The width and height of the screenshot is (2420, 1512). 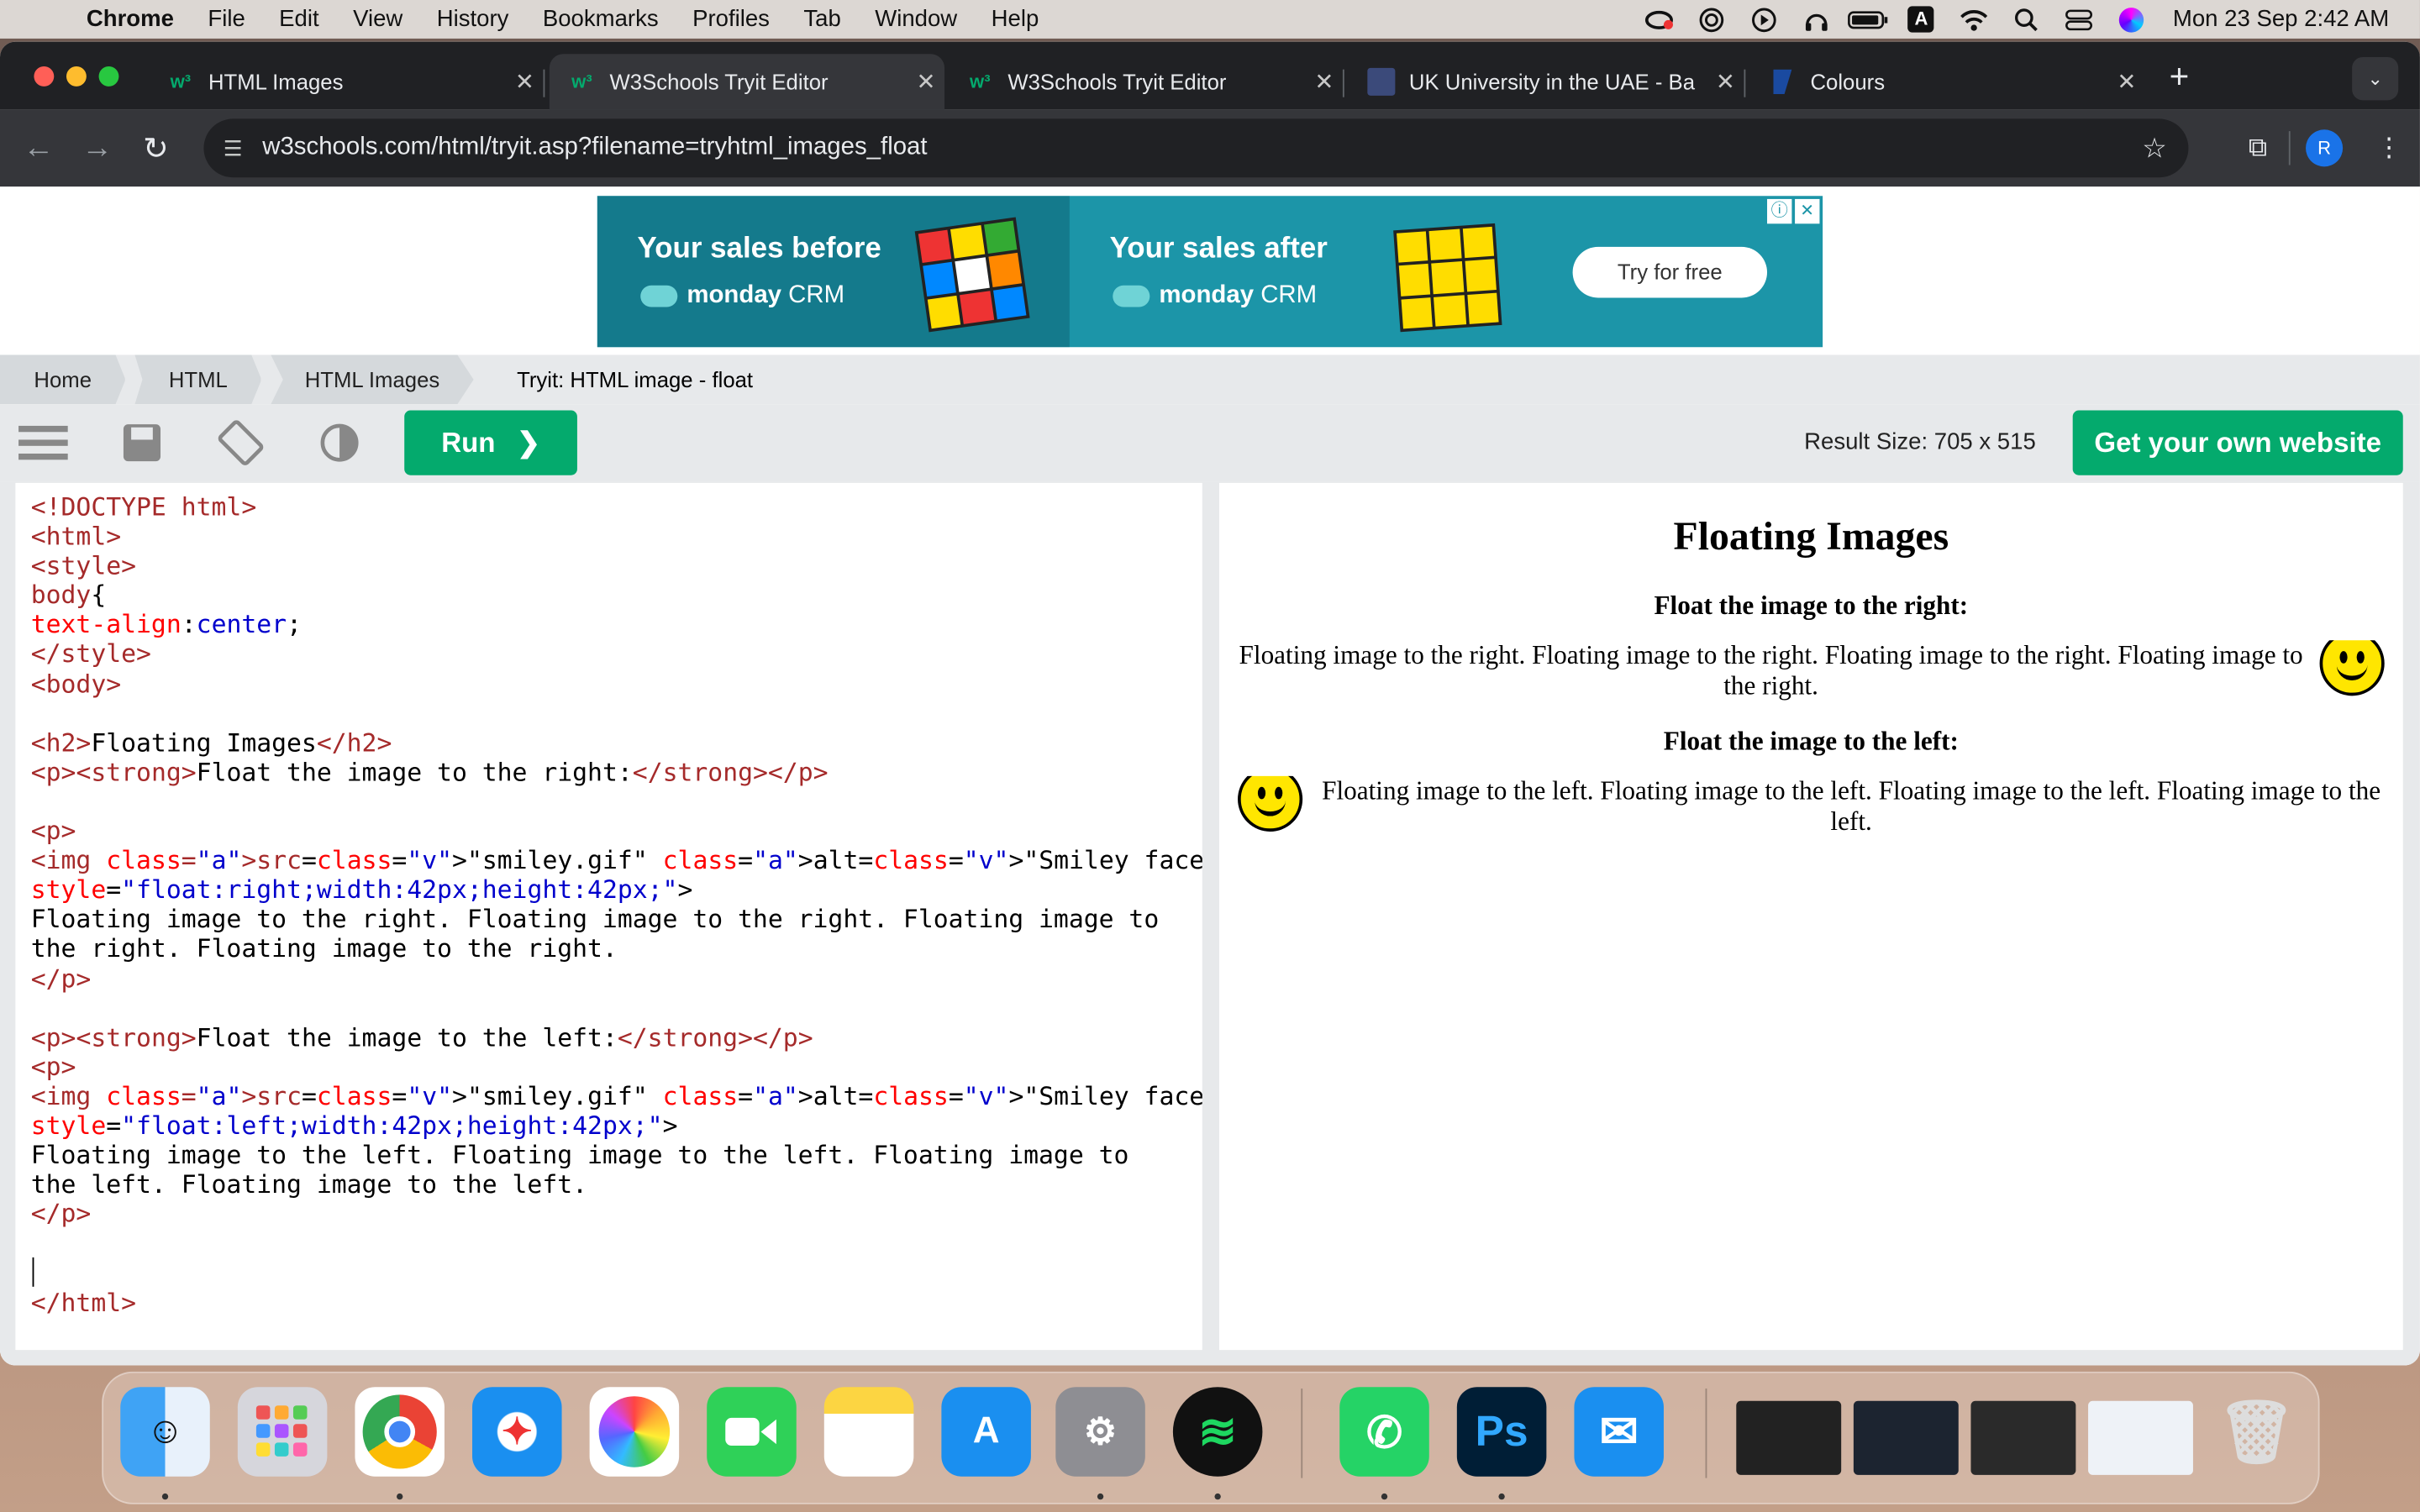 I want to click on ad-info-icon: ⓘ, so click(x=1780, y=211).